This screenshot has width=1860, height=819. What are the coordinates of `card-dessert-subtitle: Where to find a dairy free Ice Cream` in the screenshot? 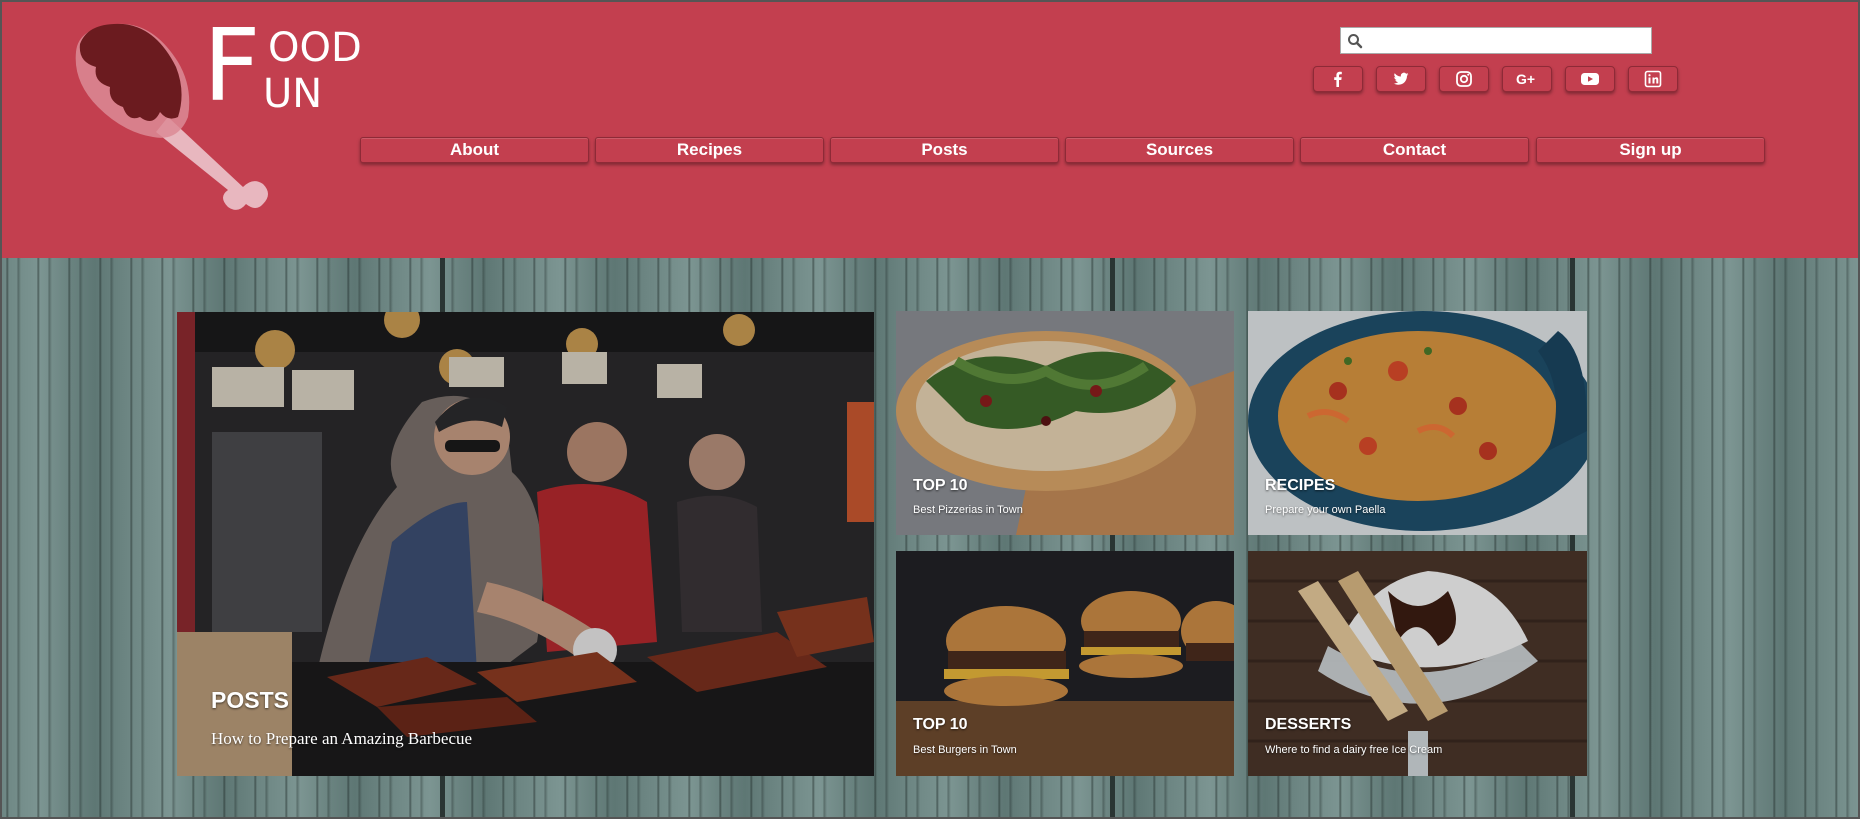 It's located at (1354, 750).